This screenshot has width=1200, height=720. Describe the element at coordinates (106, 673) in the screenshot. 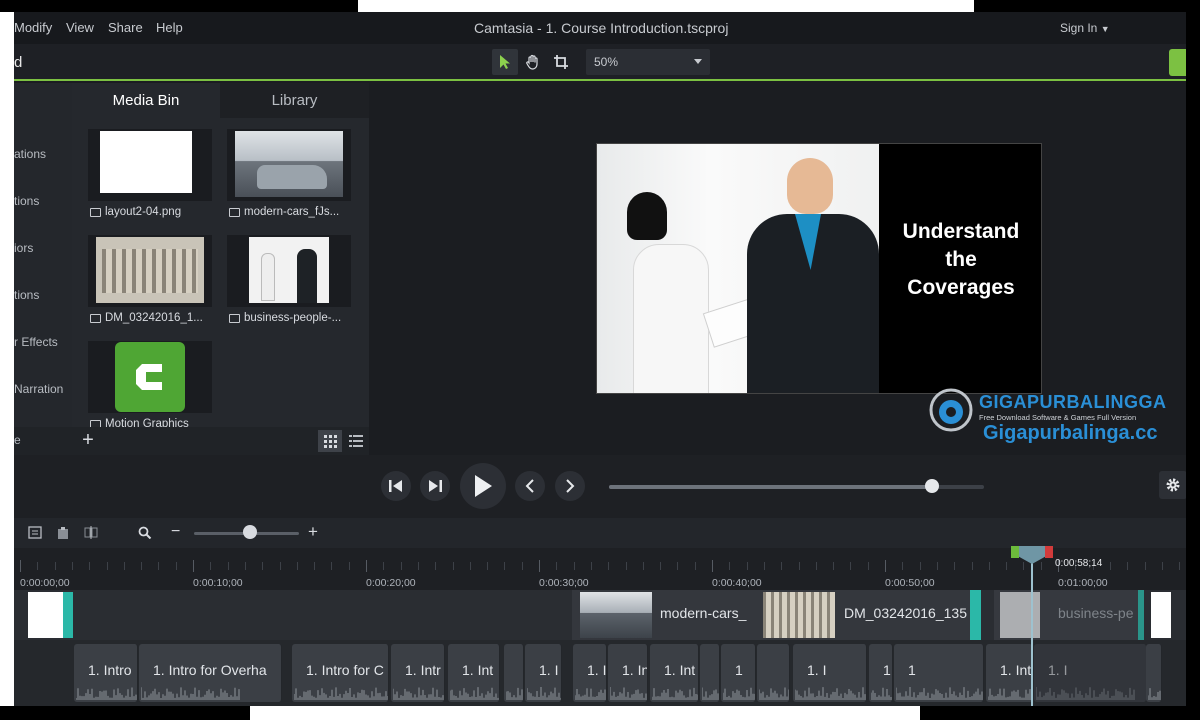

I see `audio-clip: 1. Intro` at that location.